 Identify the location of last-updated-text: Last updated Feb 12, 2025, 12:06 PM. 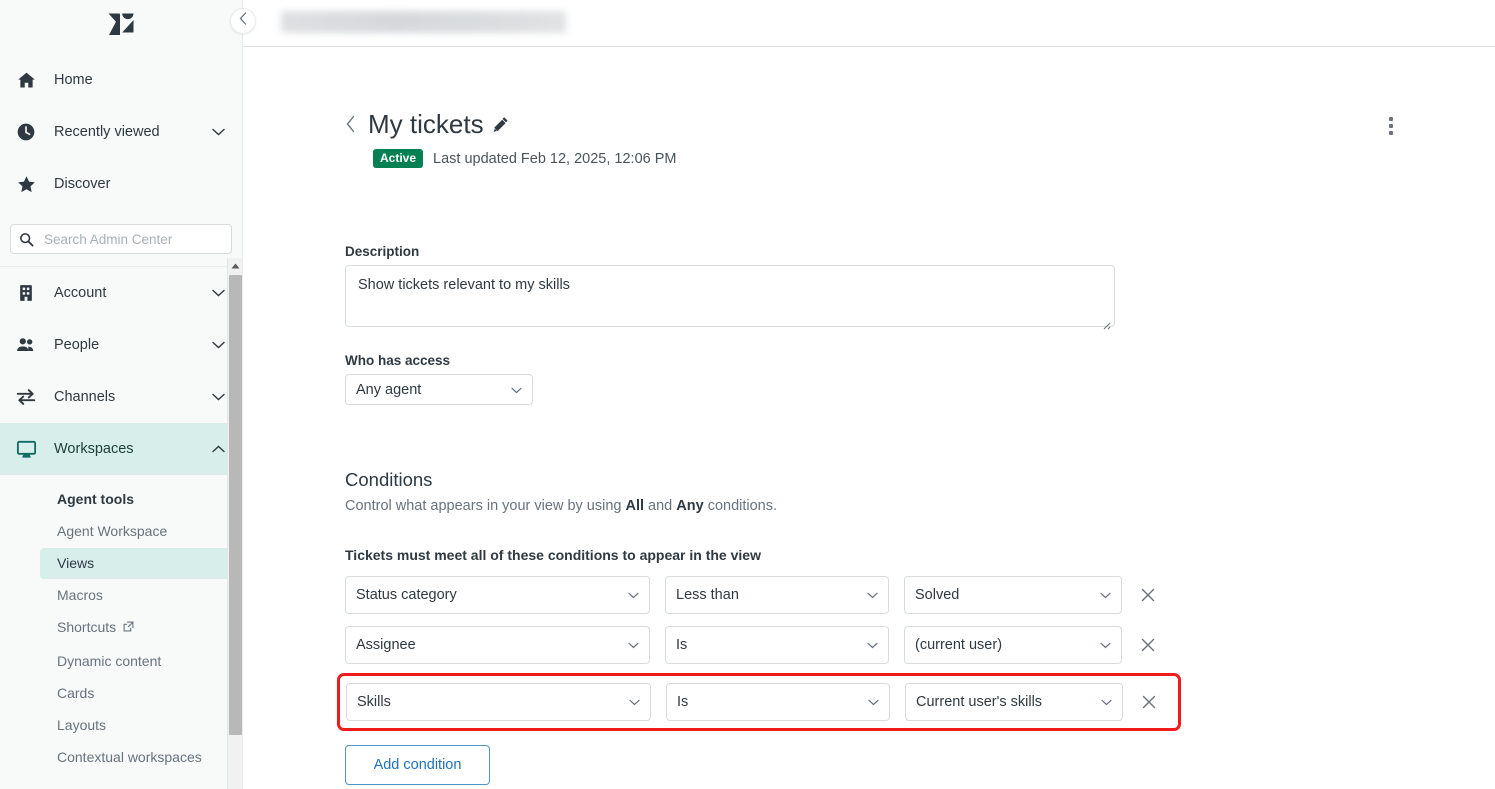
(555, 158).